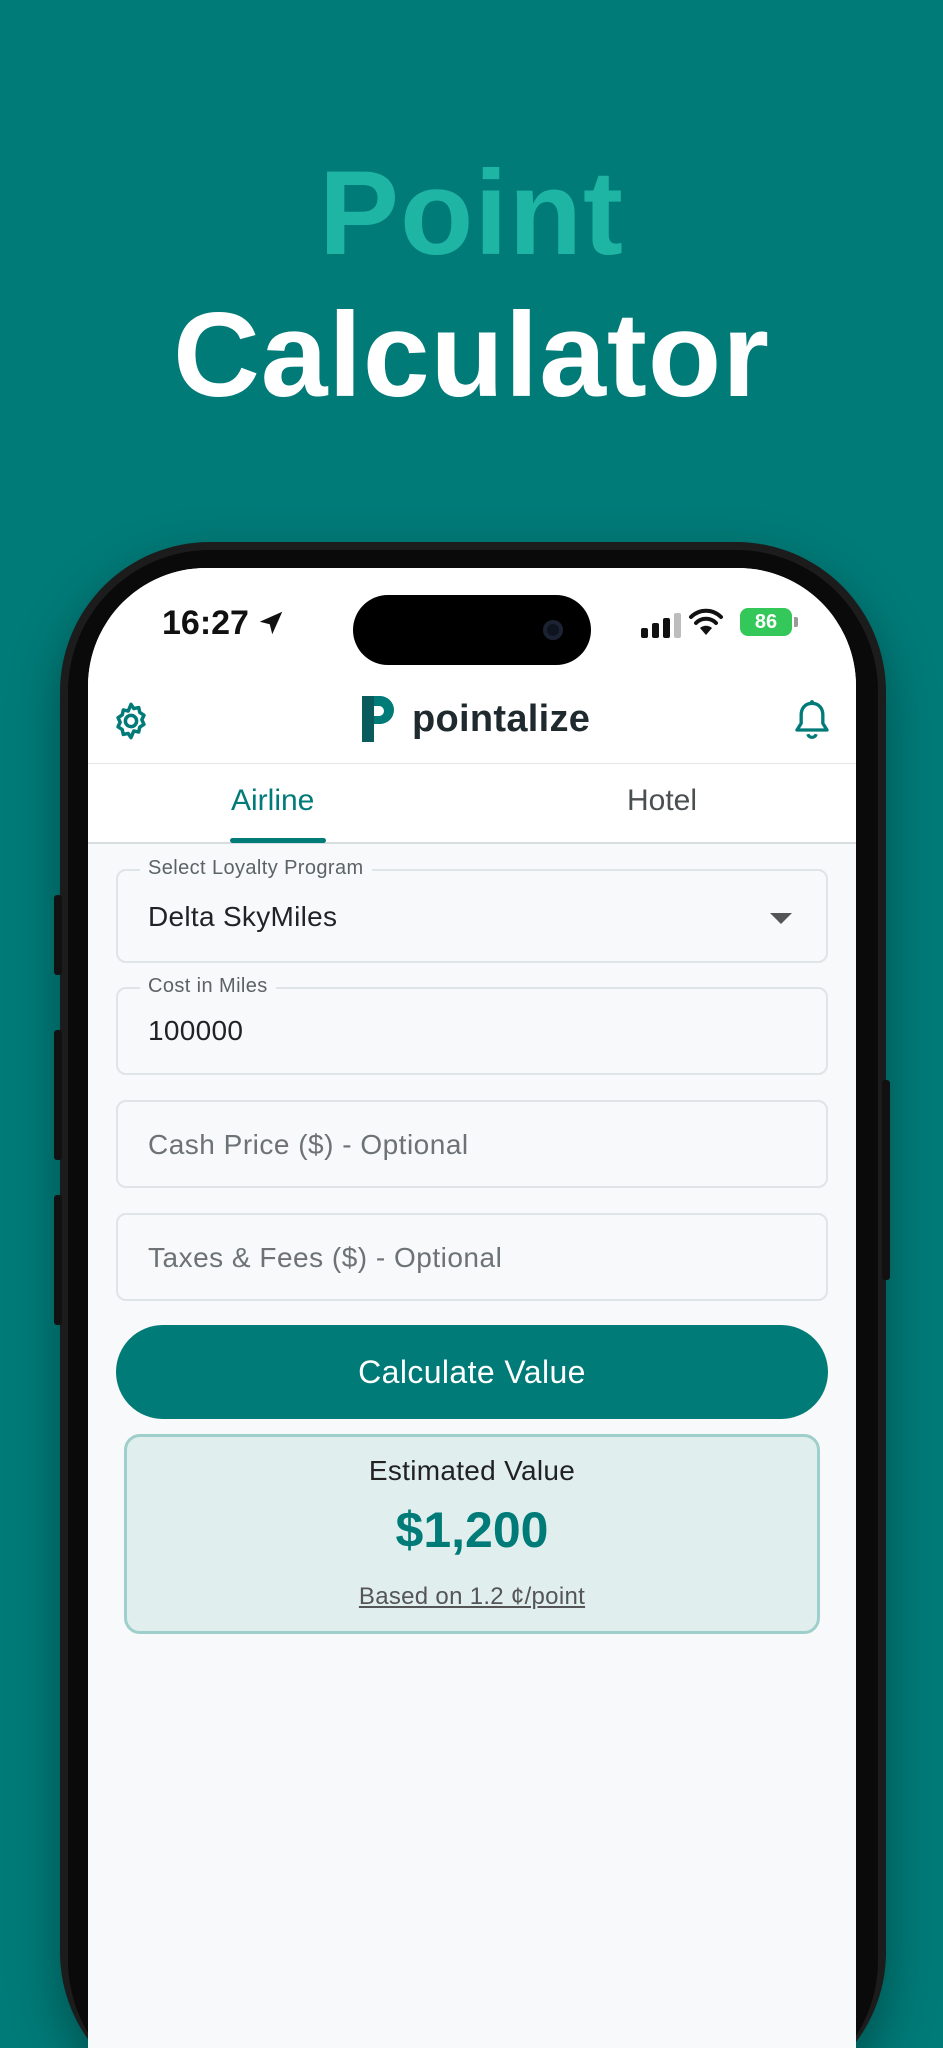 This screenshot has width=943, height=2048. I want to click on gear-icon, so click(131, 721).